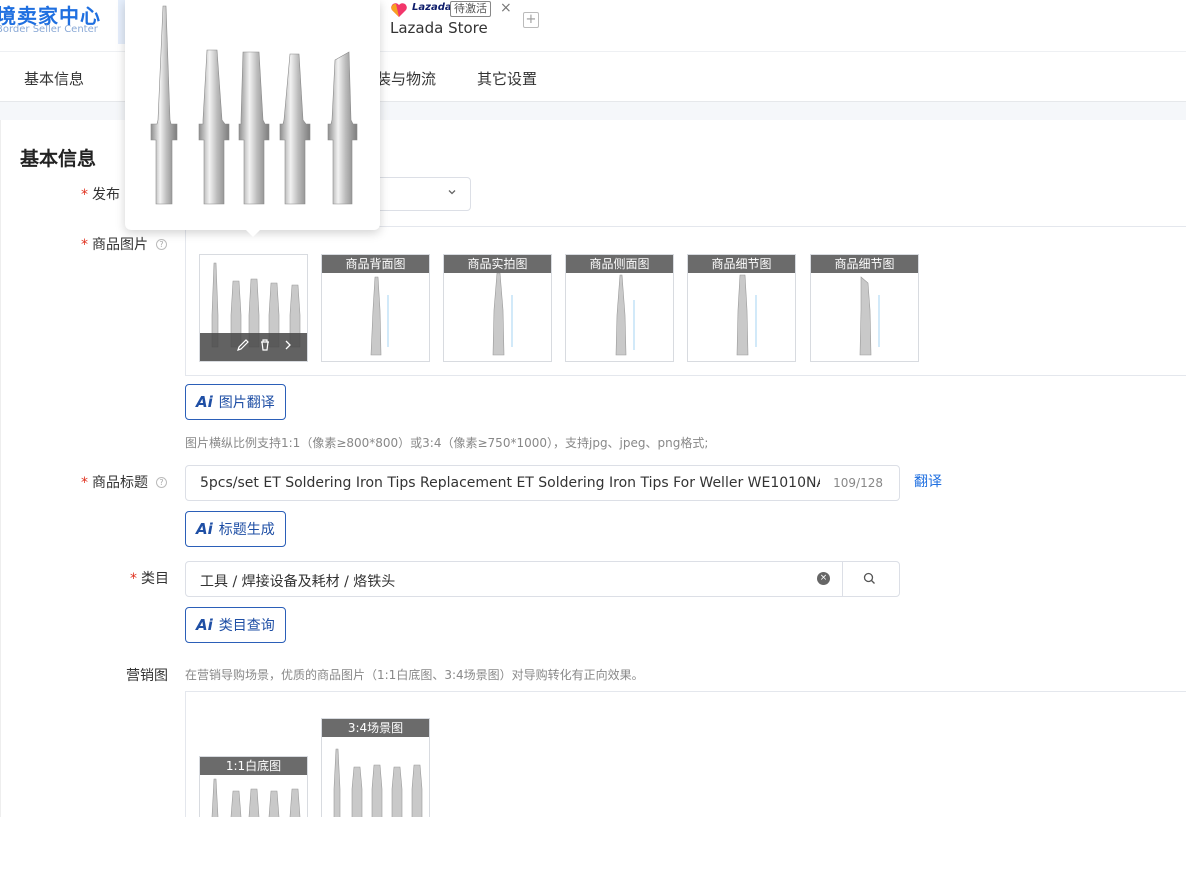 This screenshot has width=1186, height=872. What do you see at coordinates (149, 579) in the screenshot?
I see `category-label: * 类目` at bounding box center [149, 579].